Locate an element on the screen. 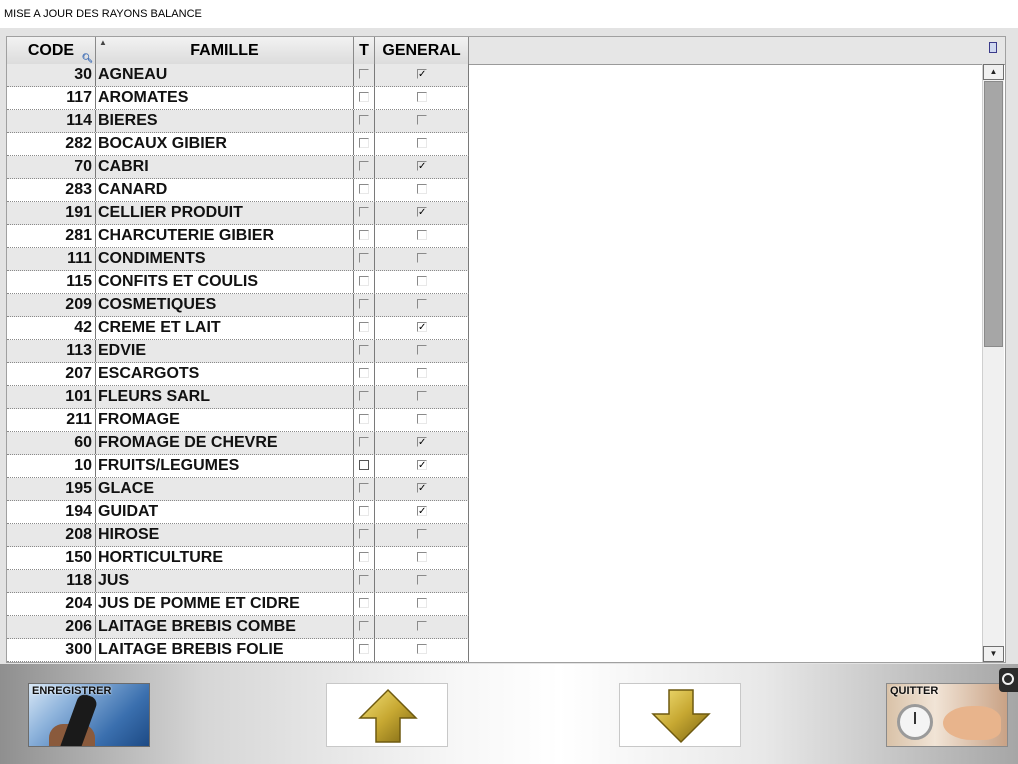 This screenshot has width=1018, height=764. code-cell: 195 is located at coordinates (51, 489).